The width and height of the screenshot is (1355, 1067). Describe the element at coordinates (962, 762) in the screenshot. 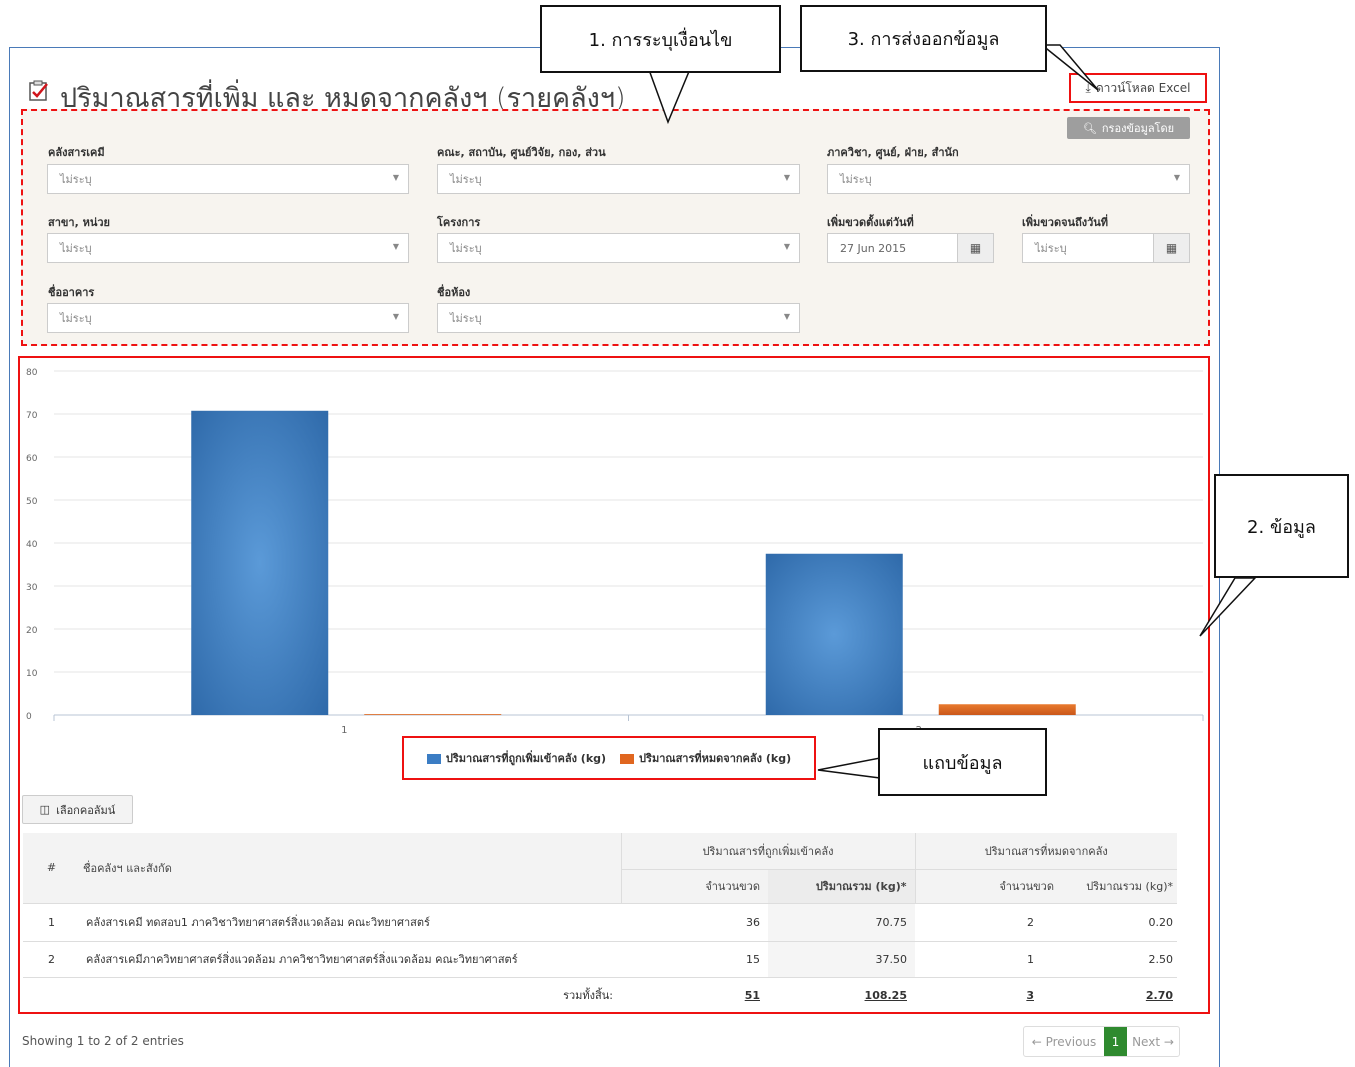

I see `callout-legend: แถบข้อมูล` at that location.